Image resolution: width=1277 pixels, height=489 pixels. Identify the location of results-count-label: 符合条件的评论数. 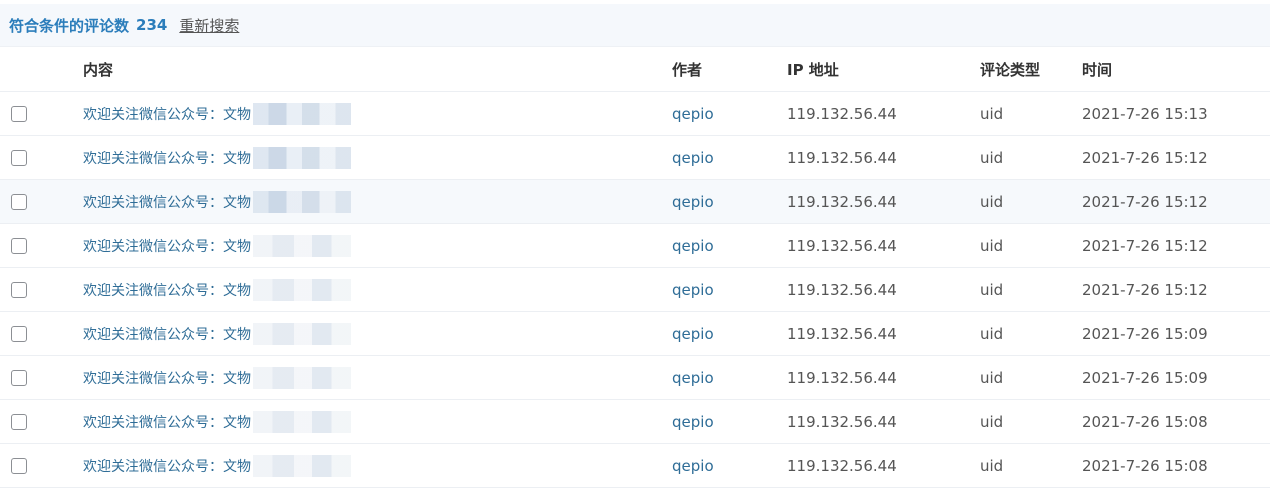
(69, 25).